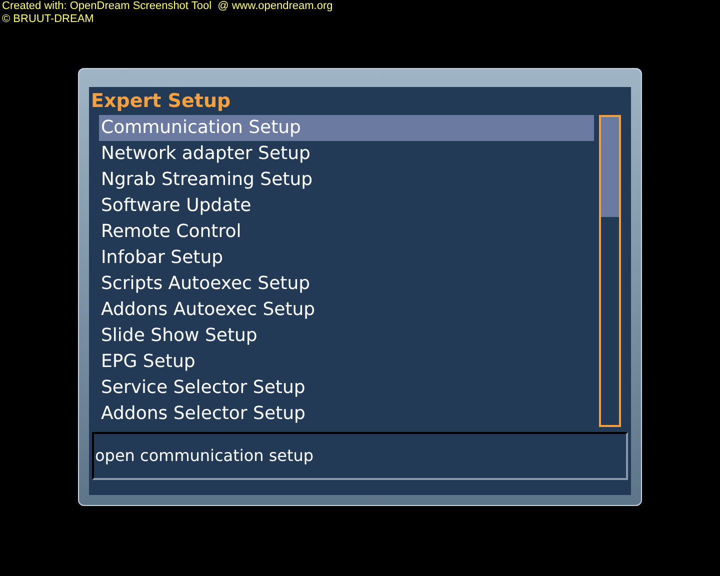  I want to click on window-title: Expert Setup, so click(161, 101).